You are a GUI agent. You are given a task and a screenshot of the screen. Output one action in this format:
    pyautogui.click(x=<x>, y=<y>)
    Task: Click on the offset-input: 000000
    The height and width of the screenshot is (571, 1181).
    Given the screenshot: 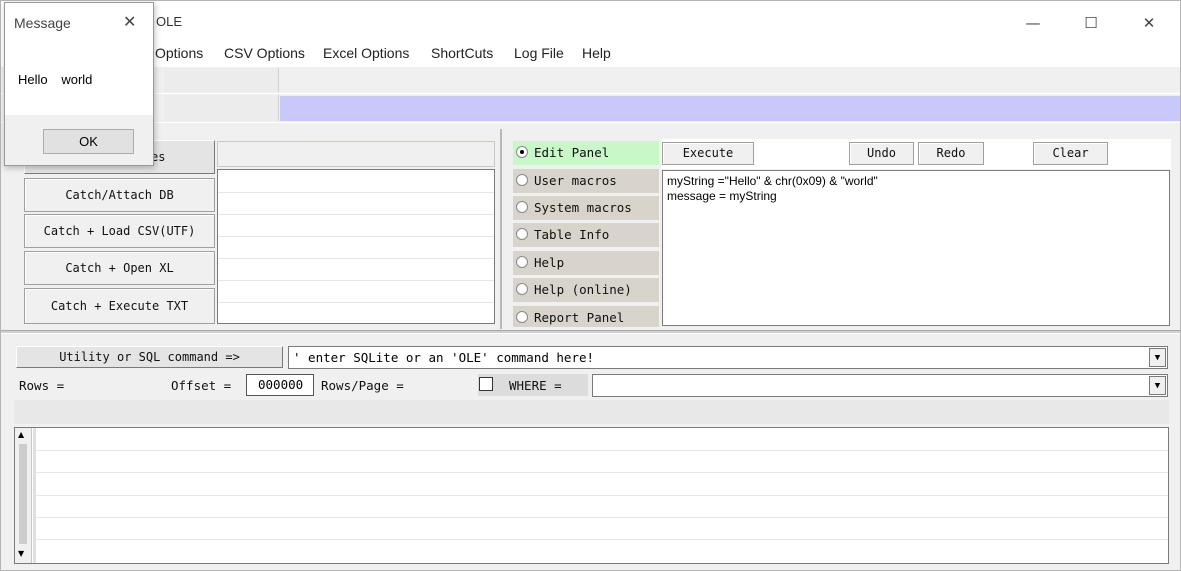 What is the action you would take?
    pyautogui.click(x=280, y=385)
    